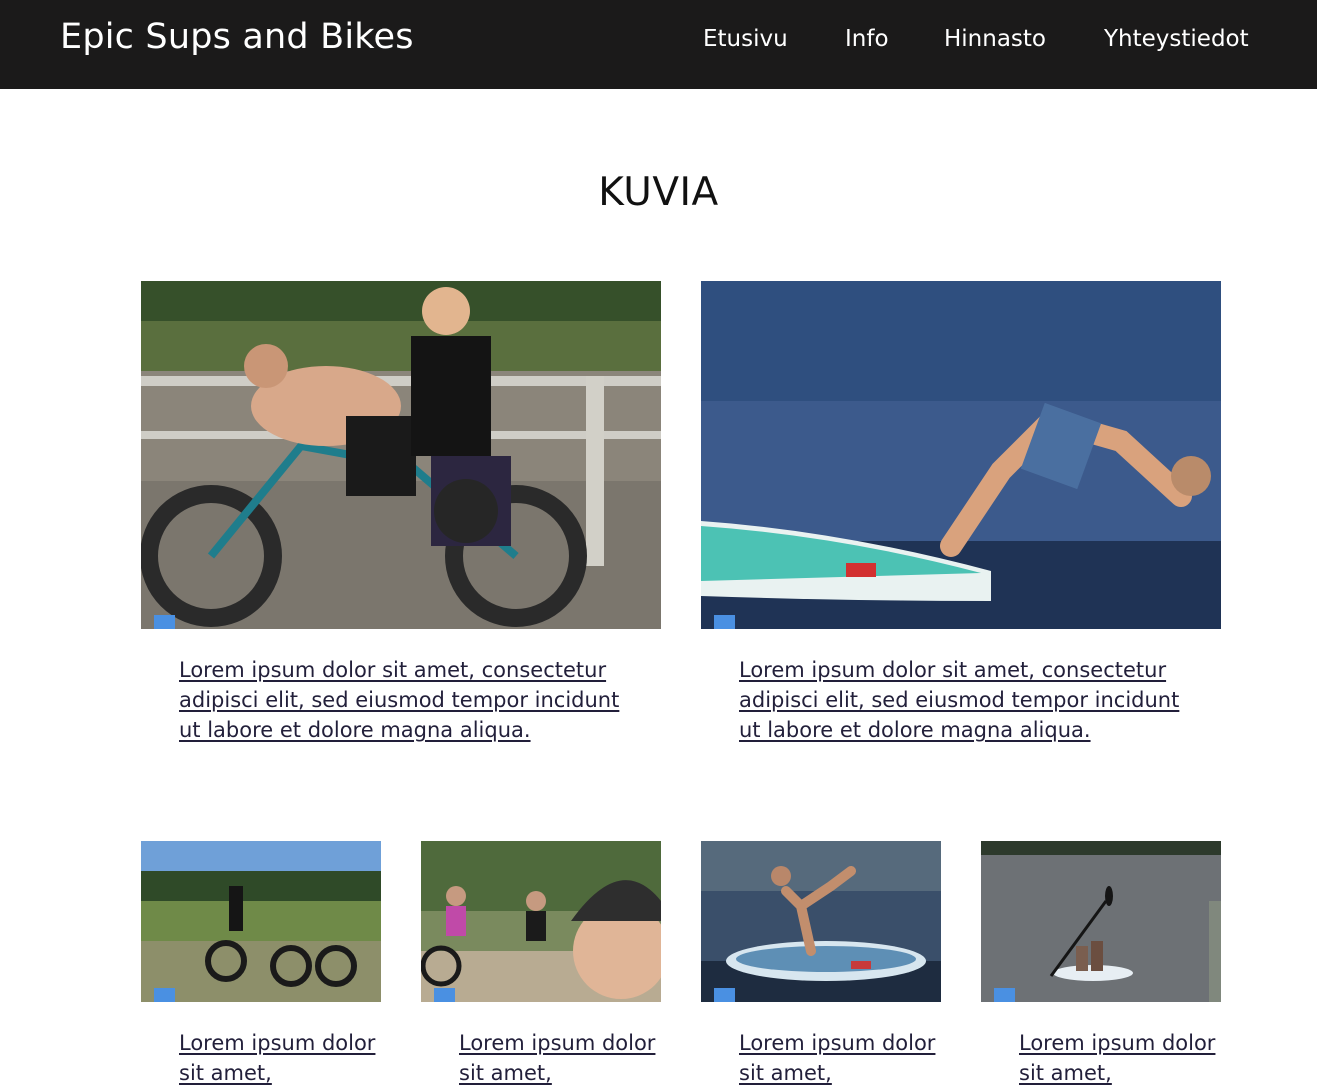 Image resolution: width=1317 pixels, height=1091 pixels. I want to click on photo-bikes-meadow, so click(261, 921).